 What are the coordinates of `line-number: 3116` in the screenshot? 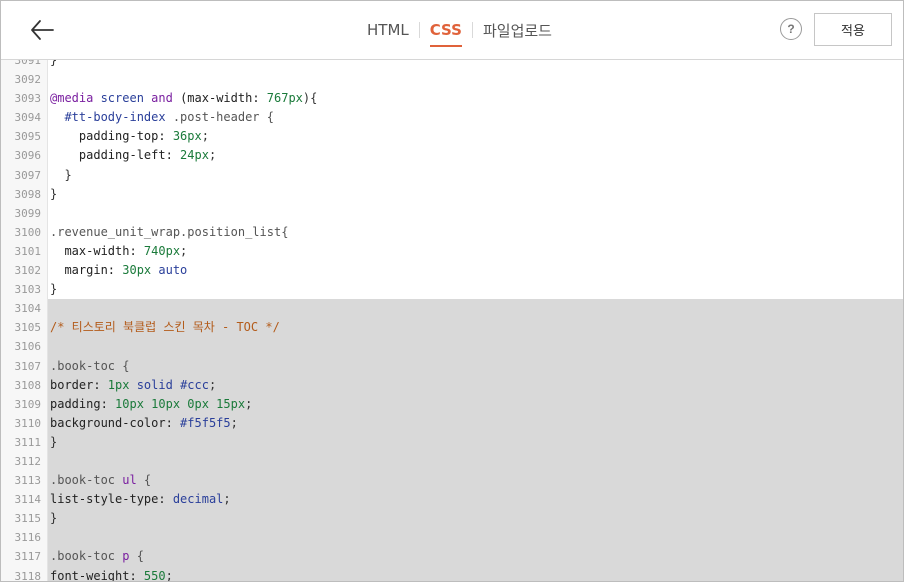 It's located at (24, 538).